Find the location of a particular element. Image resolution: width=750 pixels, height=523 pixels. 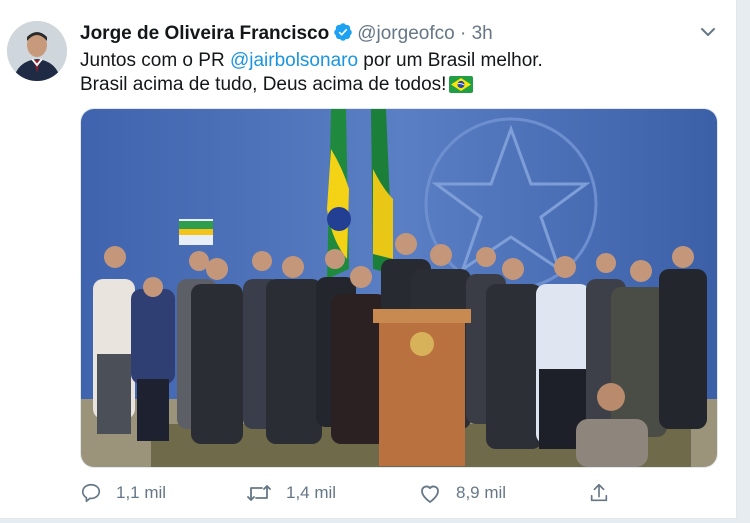

chevron-down-icon is located at coordinates (708, 32).